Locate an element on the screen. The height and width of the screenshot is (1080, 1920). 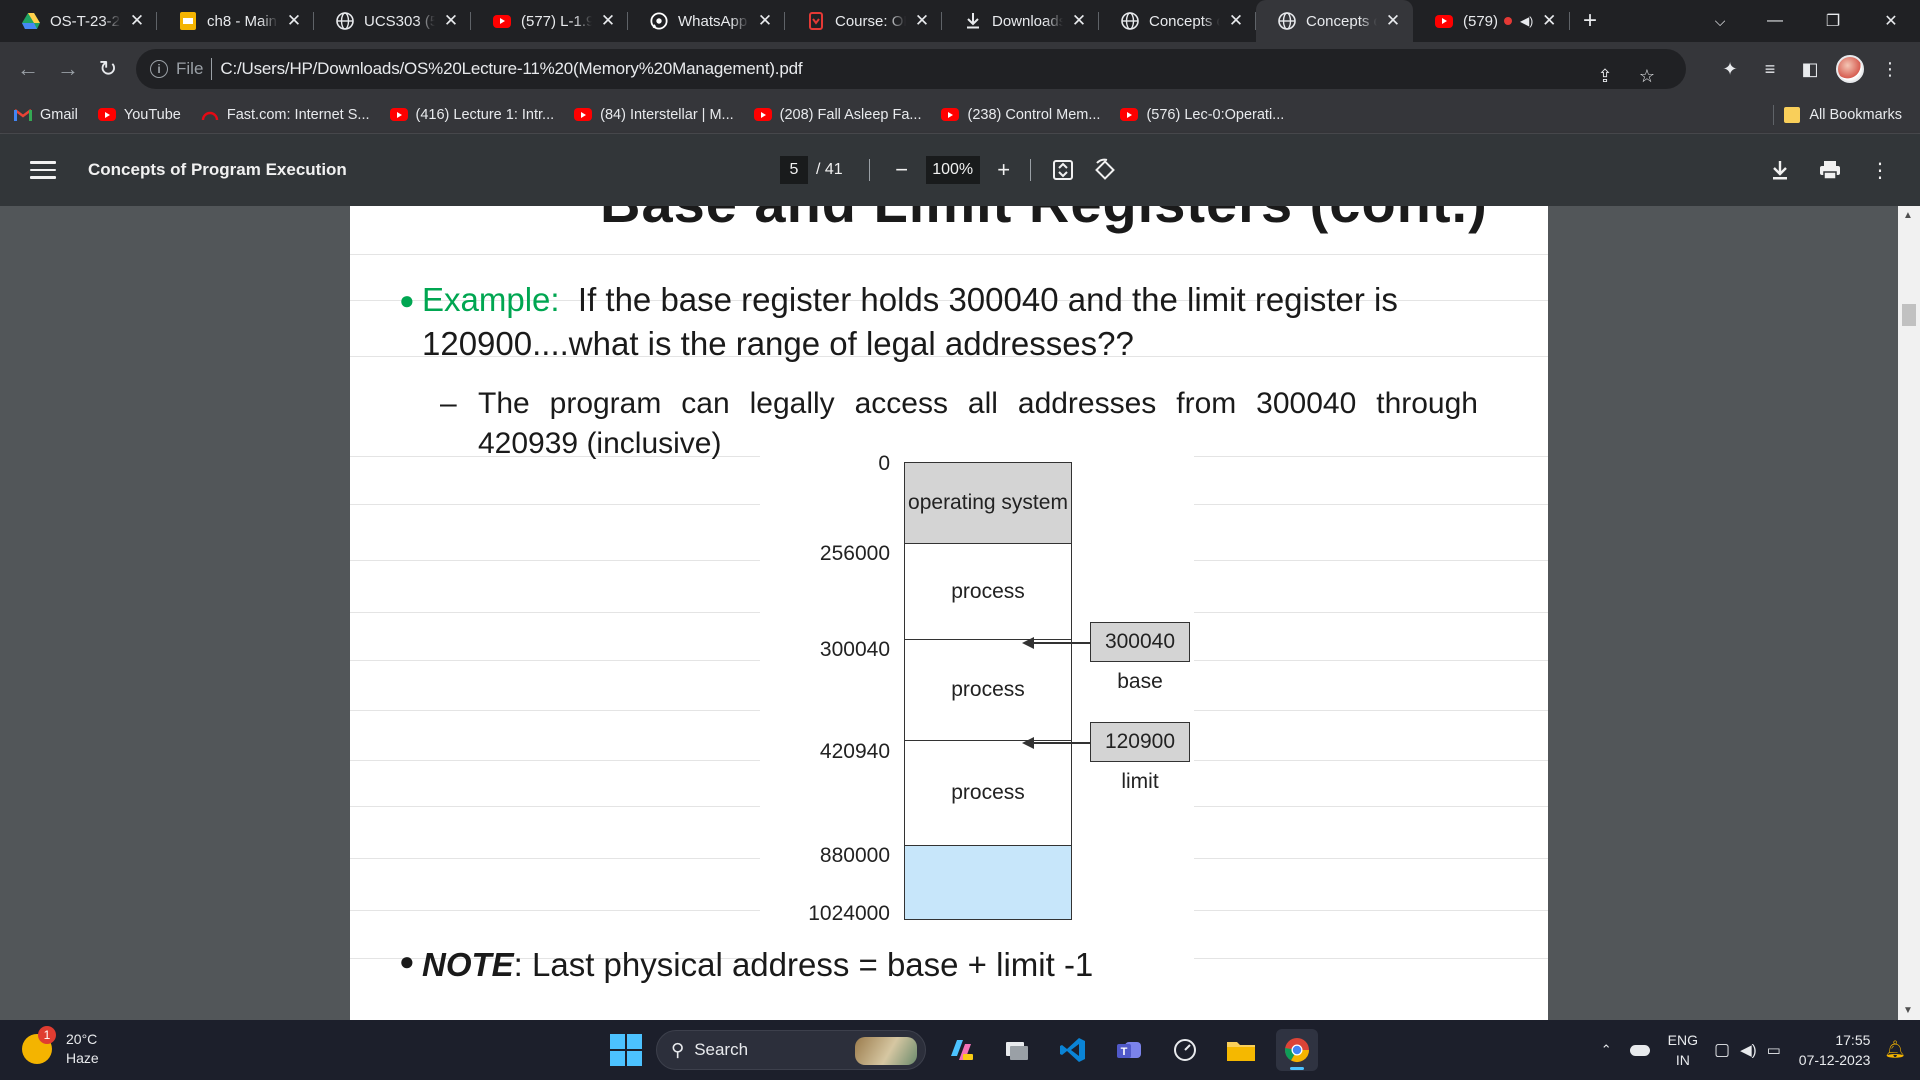
forward-icon: → is located at coordinates (68, 69).